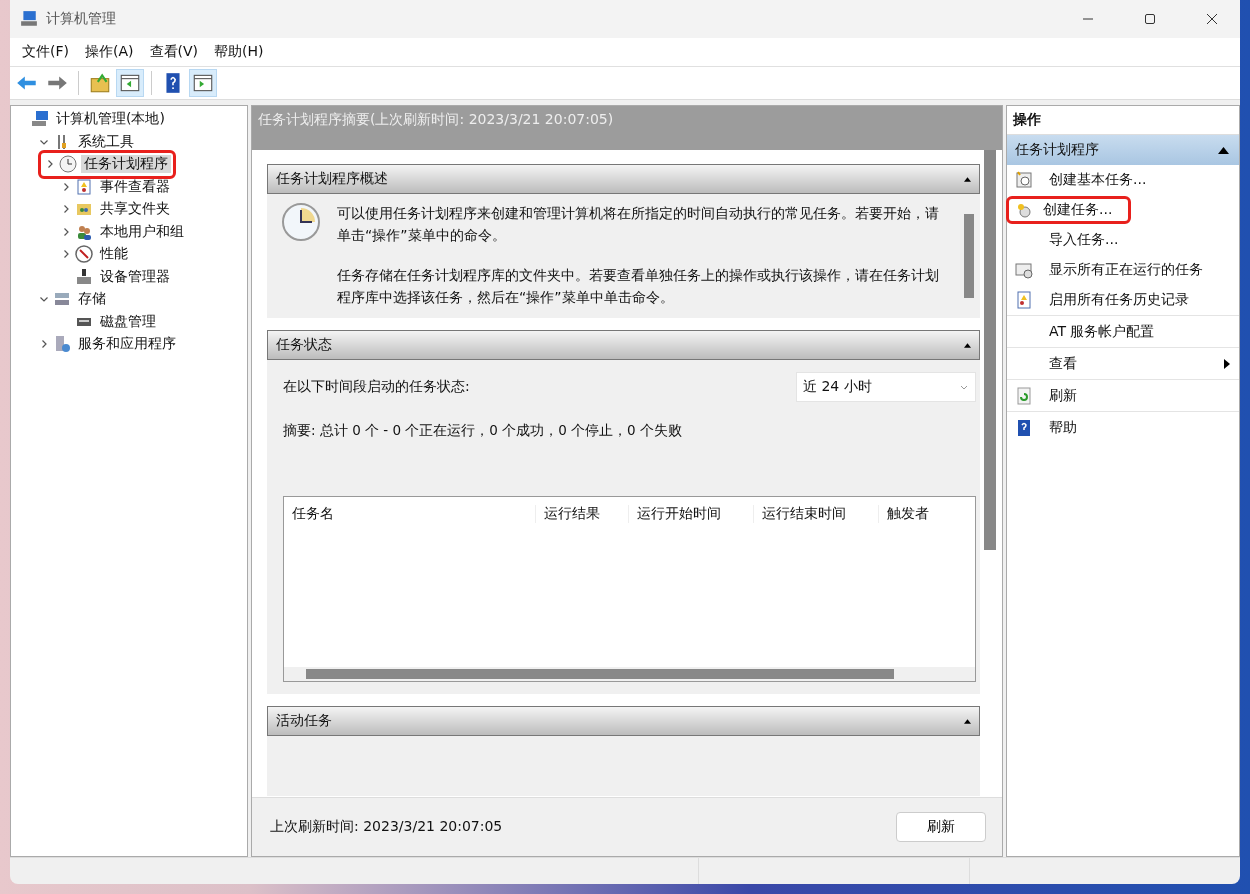 The width and height of the screenshot is (1250, 894). I want to click on summary-text: 摘要: 总计 0 个 - 0 个正在运行，0 个成功，0 个停止，0 个失败, so click(483, 431).